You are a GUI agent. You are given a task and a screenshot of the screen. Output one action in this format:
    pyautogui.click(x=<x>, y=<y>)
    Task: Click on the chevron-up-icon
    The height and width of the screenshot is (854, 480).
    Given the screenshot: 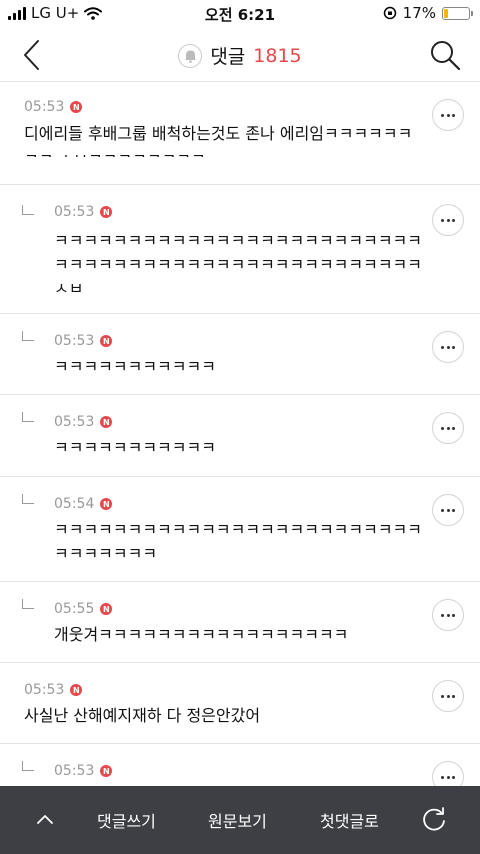 What is the action you would take?
    pyautogui.click(x=45, y=819)
    